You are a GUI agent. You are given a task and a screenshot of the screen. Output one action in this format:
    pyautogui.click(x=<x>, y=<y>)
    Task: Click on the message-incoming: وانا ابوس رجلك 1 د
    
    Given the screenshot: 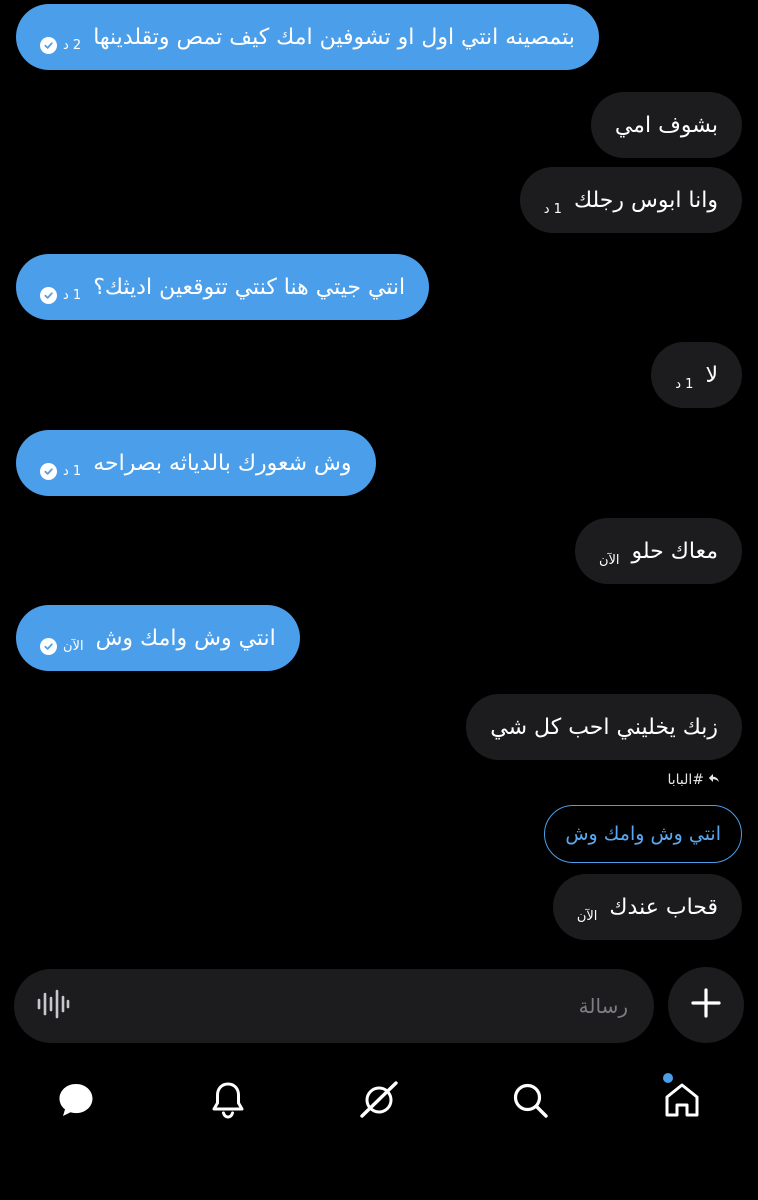 What is the action you would take?
    pyautogui.click(x=630, y=200)
    